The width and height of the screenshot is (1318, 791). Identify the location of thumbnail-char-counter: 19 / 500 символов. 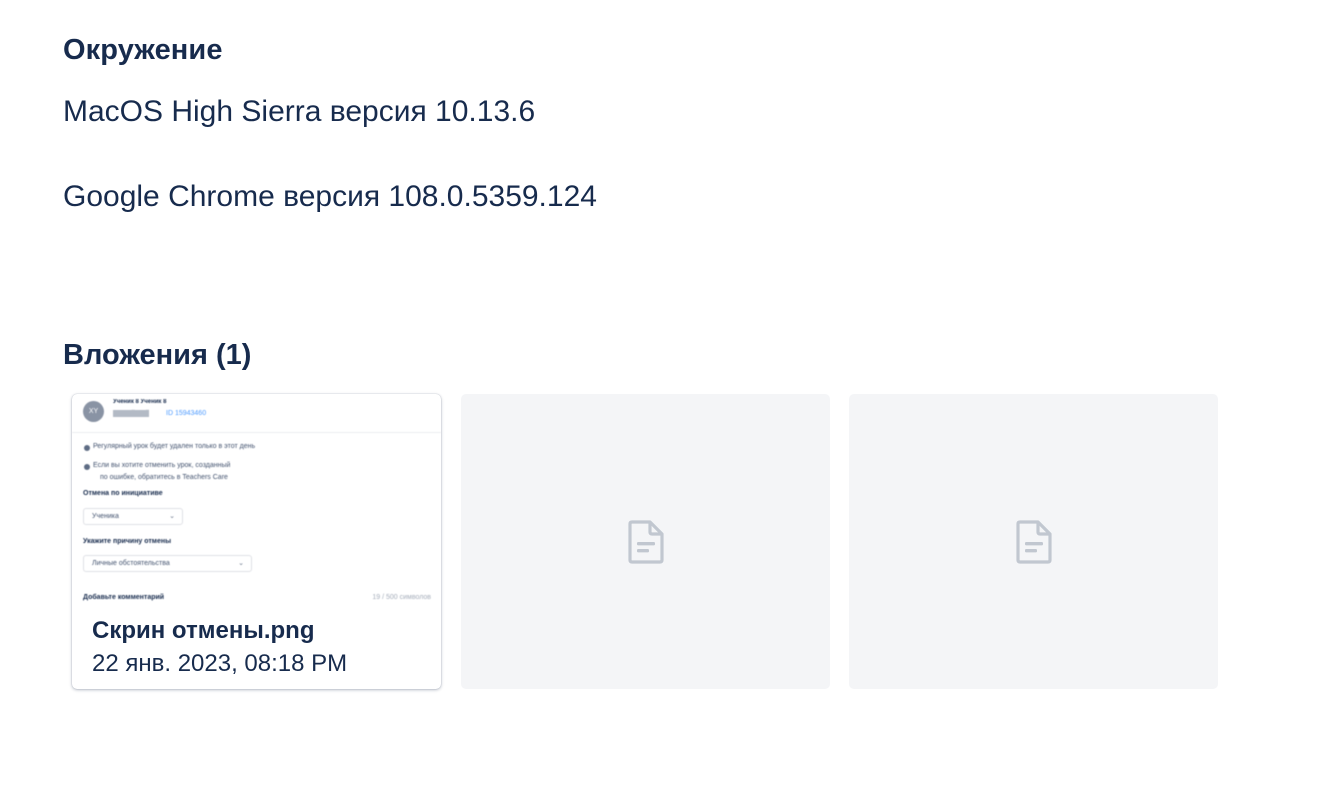
(401, 597).